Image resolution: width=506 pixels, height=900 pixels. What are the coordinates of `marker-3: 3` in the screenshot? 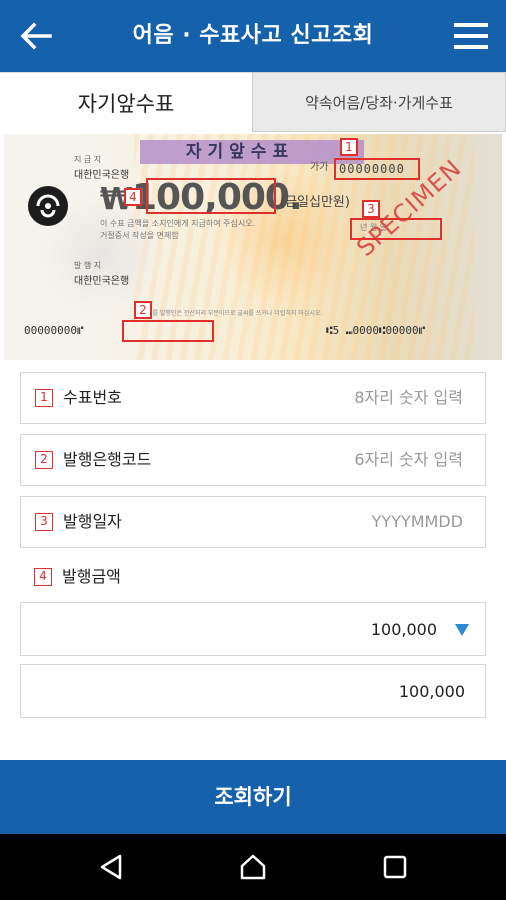 It's located at (371, 209).